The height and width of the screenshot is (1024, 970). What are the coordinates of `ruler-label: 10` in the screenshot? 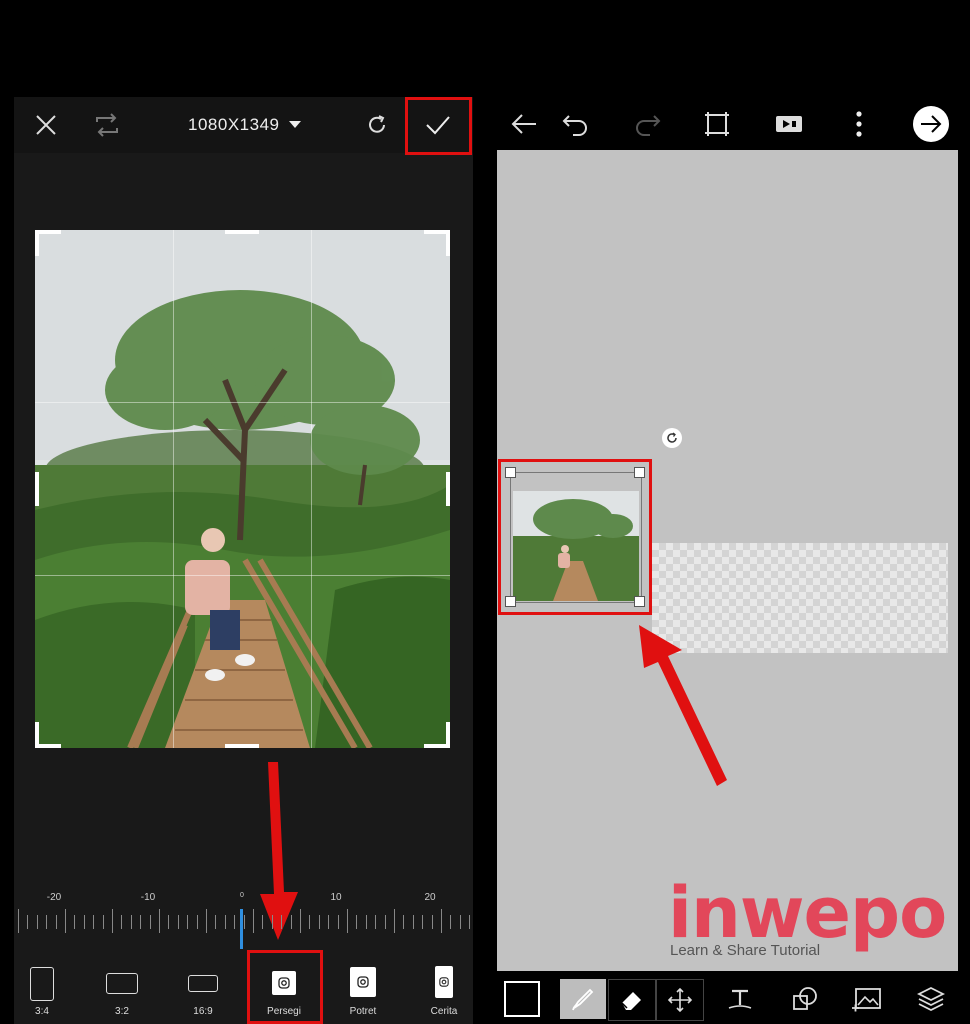 It's located at (336, 897).